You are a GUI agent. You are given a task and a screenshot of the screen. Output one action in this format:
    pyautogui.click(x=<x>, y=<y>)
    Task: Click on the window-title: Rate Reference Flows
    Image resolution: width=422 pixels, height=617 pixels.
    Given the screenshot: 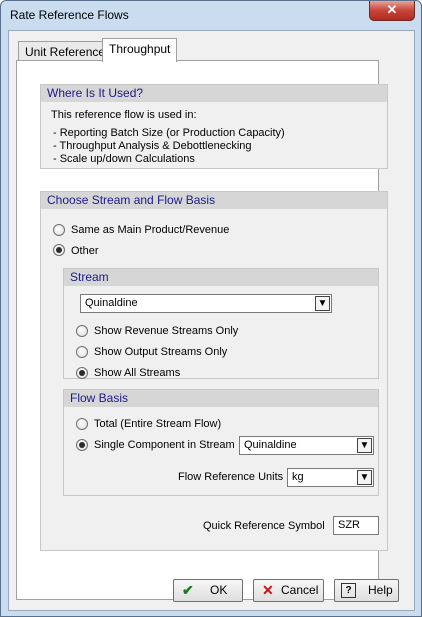 What is the action you would take?
    pyautogui.click(x=69, y=15)
    